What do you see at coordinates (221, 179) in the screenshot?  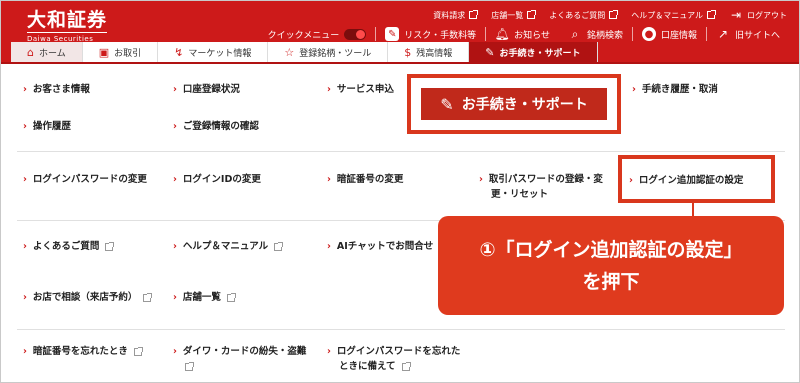 I see `menu-label: ログインIDの変更` at bounding box center [221, 179].